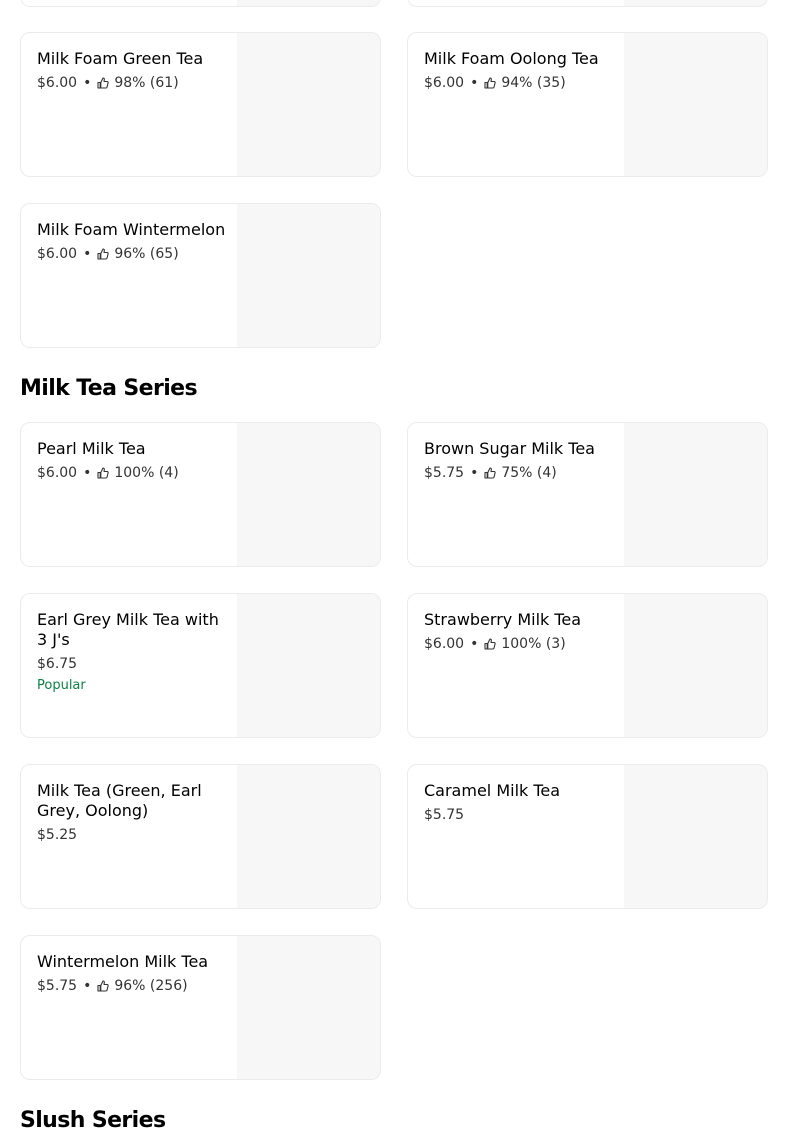  I want to click on section-title-milk-tea: Milk Tea Series, so click(109, 388).